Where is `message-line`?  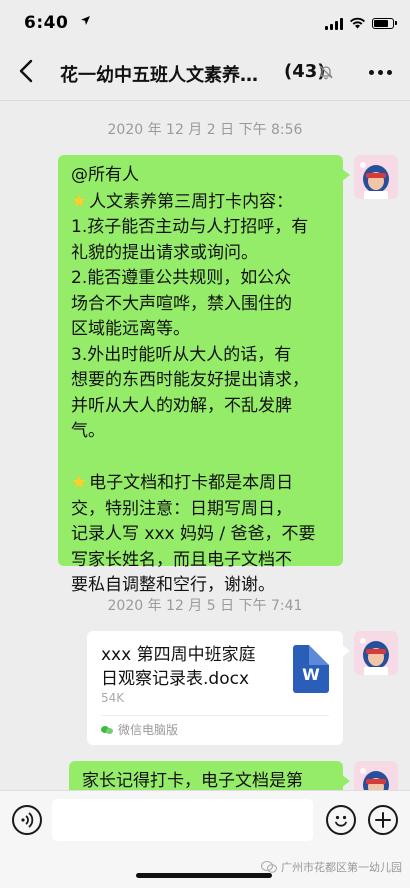
message-line is located at coordinates (200, 458).